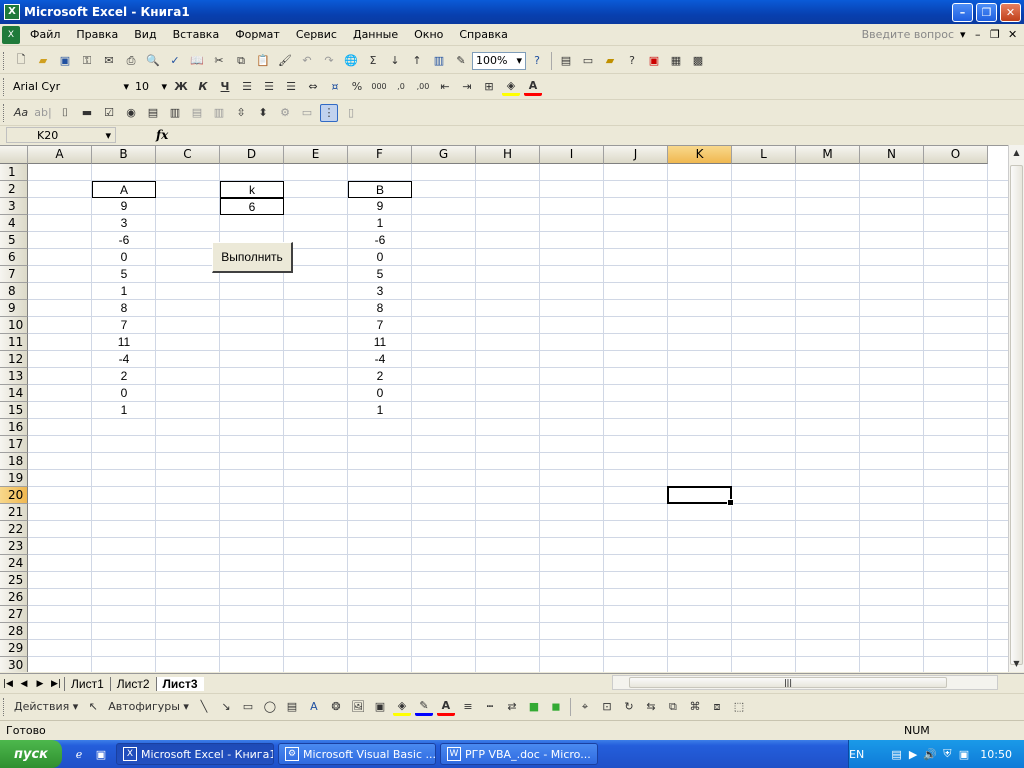 Image resolution: width=1024 pixels, height=768 pixels. I want to click on cell-f10: 7, so click(380, 325).